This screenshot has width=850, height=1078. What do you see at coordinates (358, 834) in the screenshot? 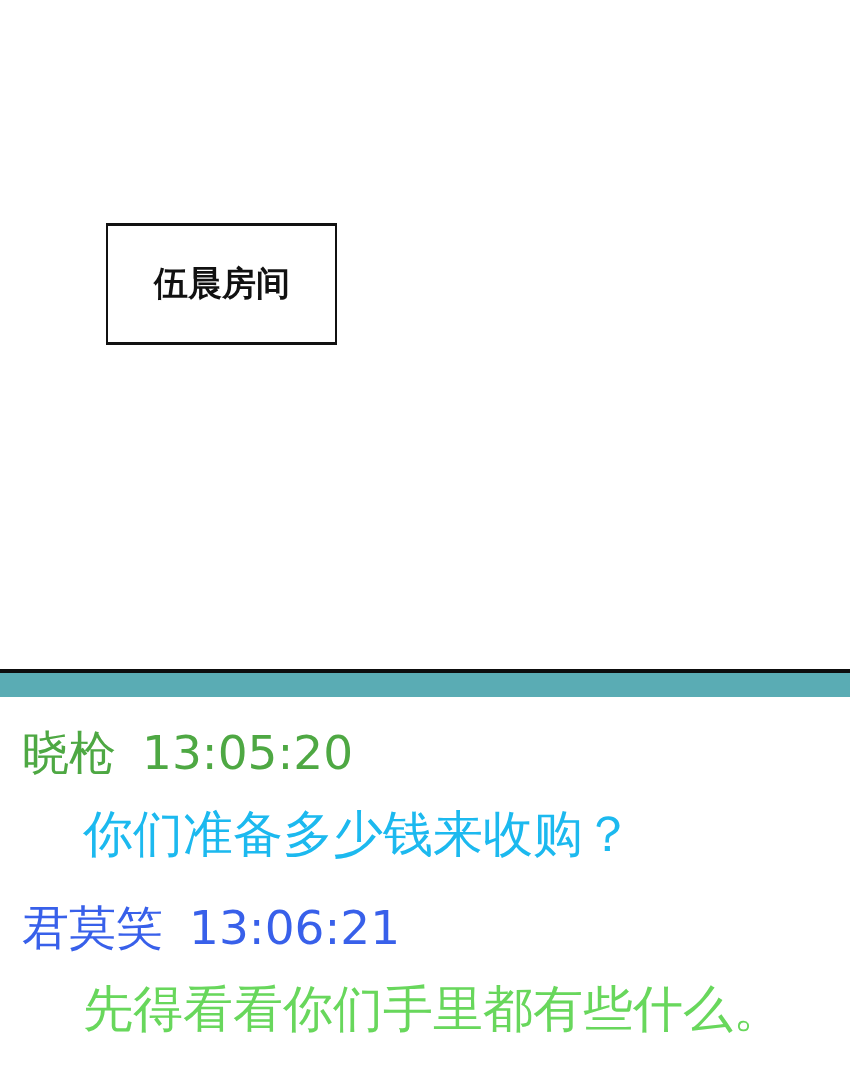
I see `message-text: 你们准备多少钱来收购？` at bounding box center [358, 834].